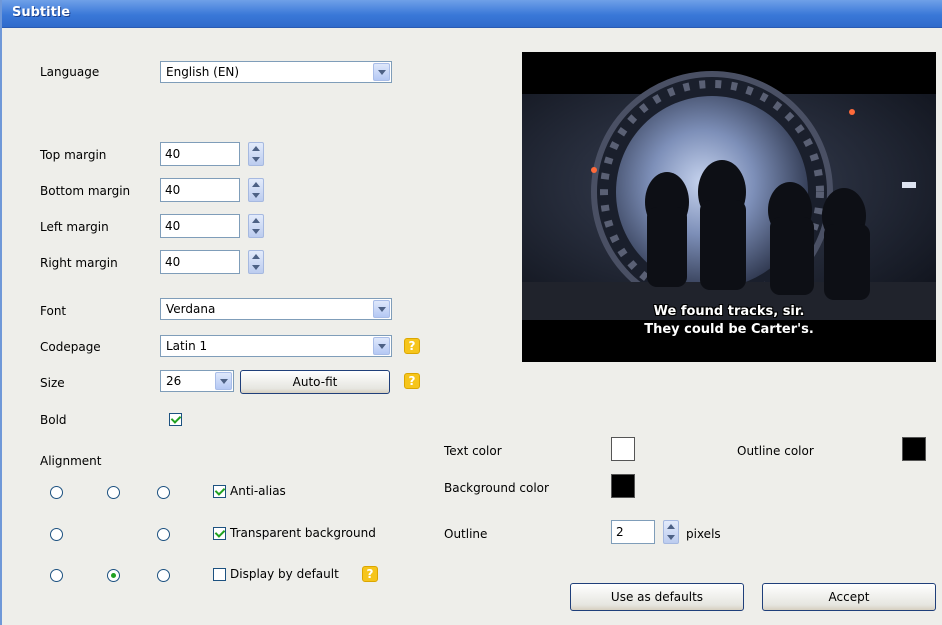  What do you see at coordinates (163, 575) in the screenshot?
I see `align-bottom-right-radio` at bounding box center [163, 575].